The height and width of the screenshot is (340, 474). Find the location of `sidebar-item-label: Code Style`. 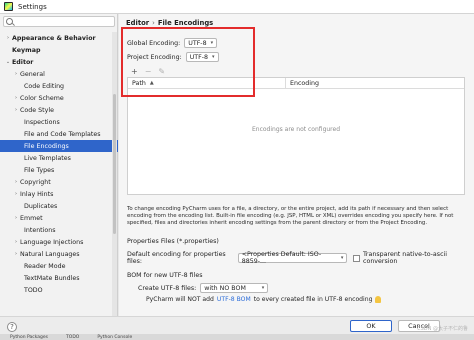

sidebar-item-label: Code Style is located at coordinates (37, 110).